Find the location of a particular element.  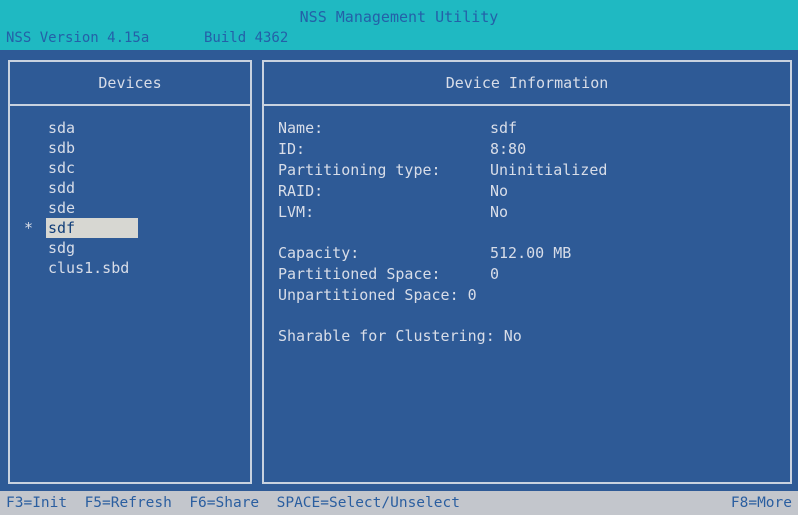

info-row-raid: RAID: No is located at coordinates (534, 191).